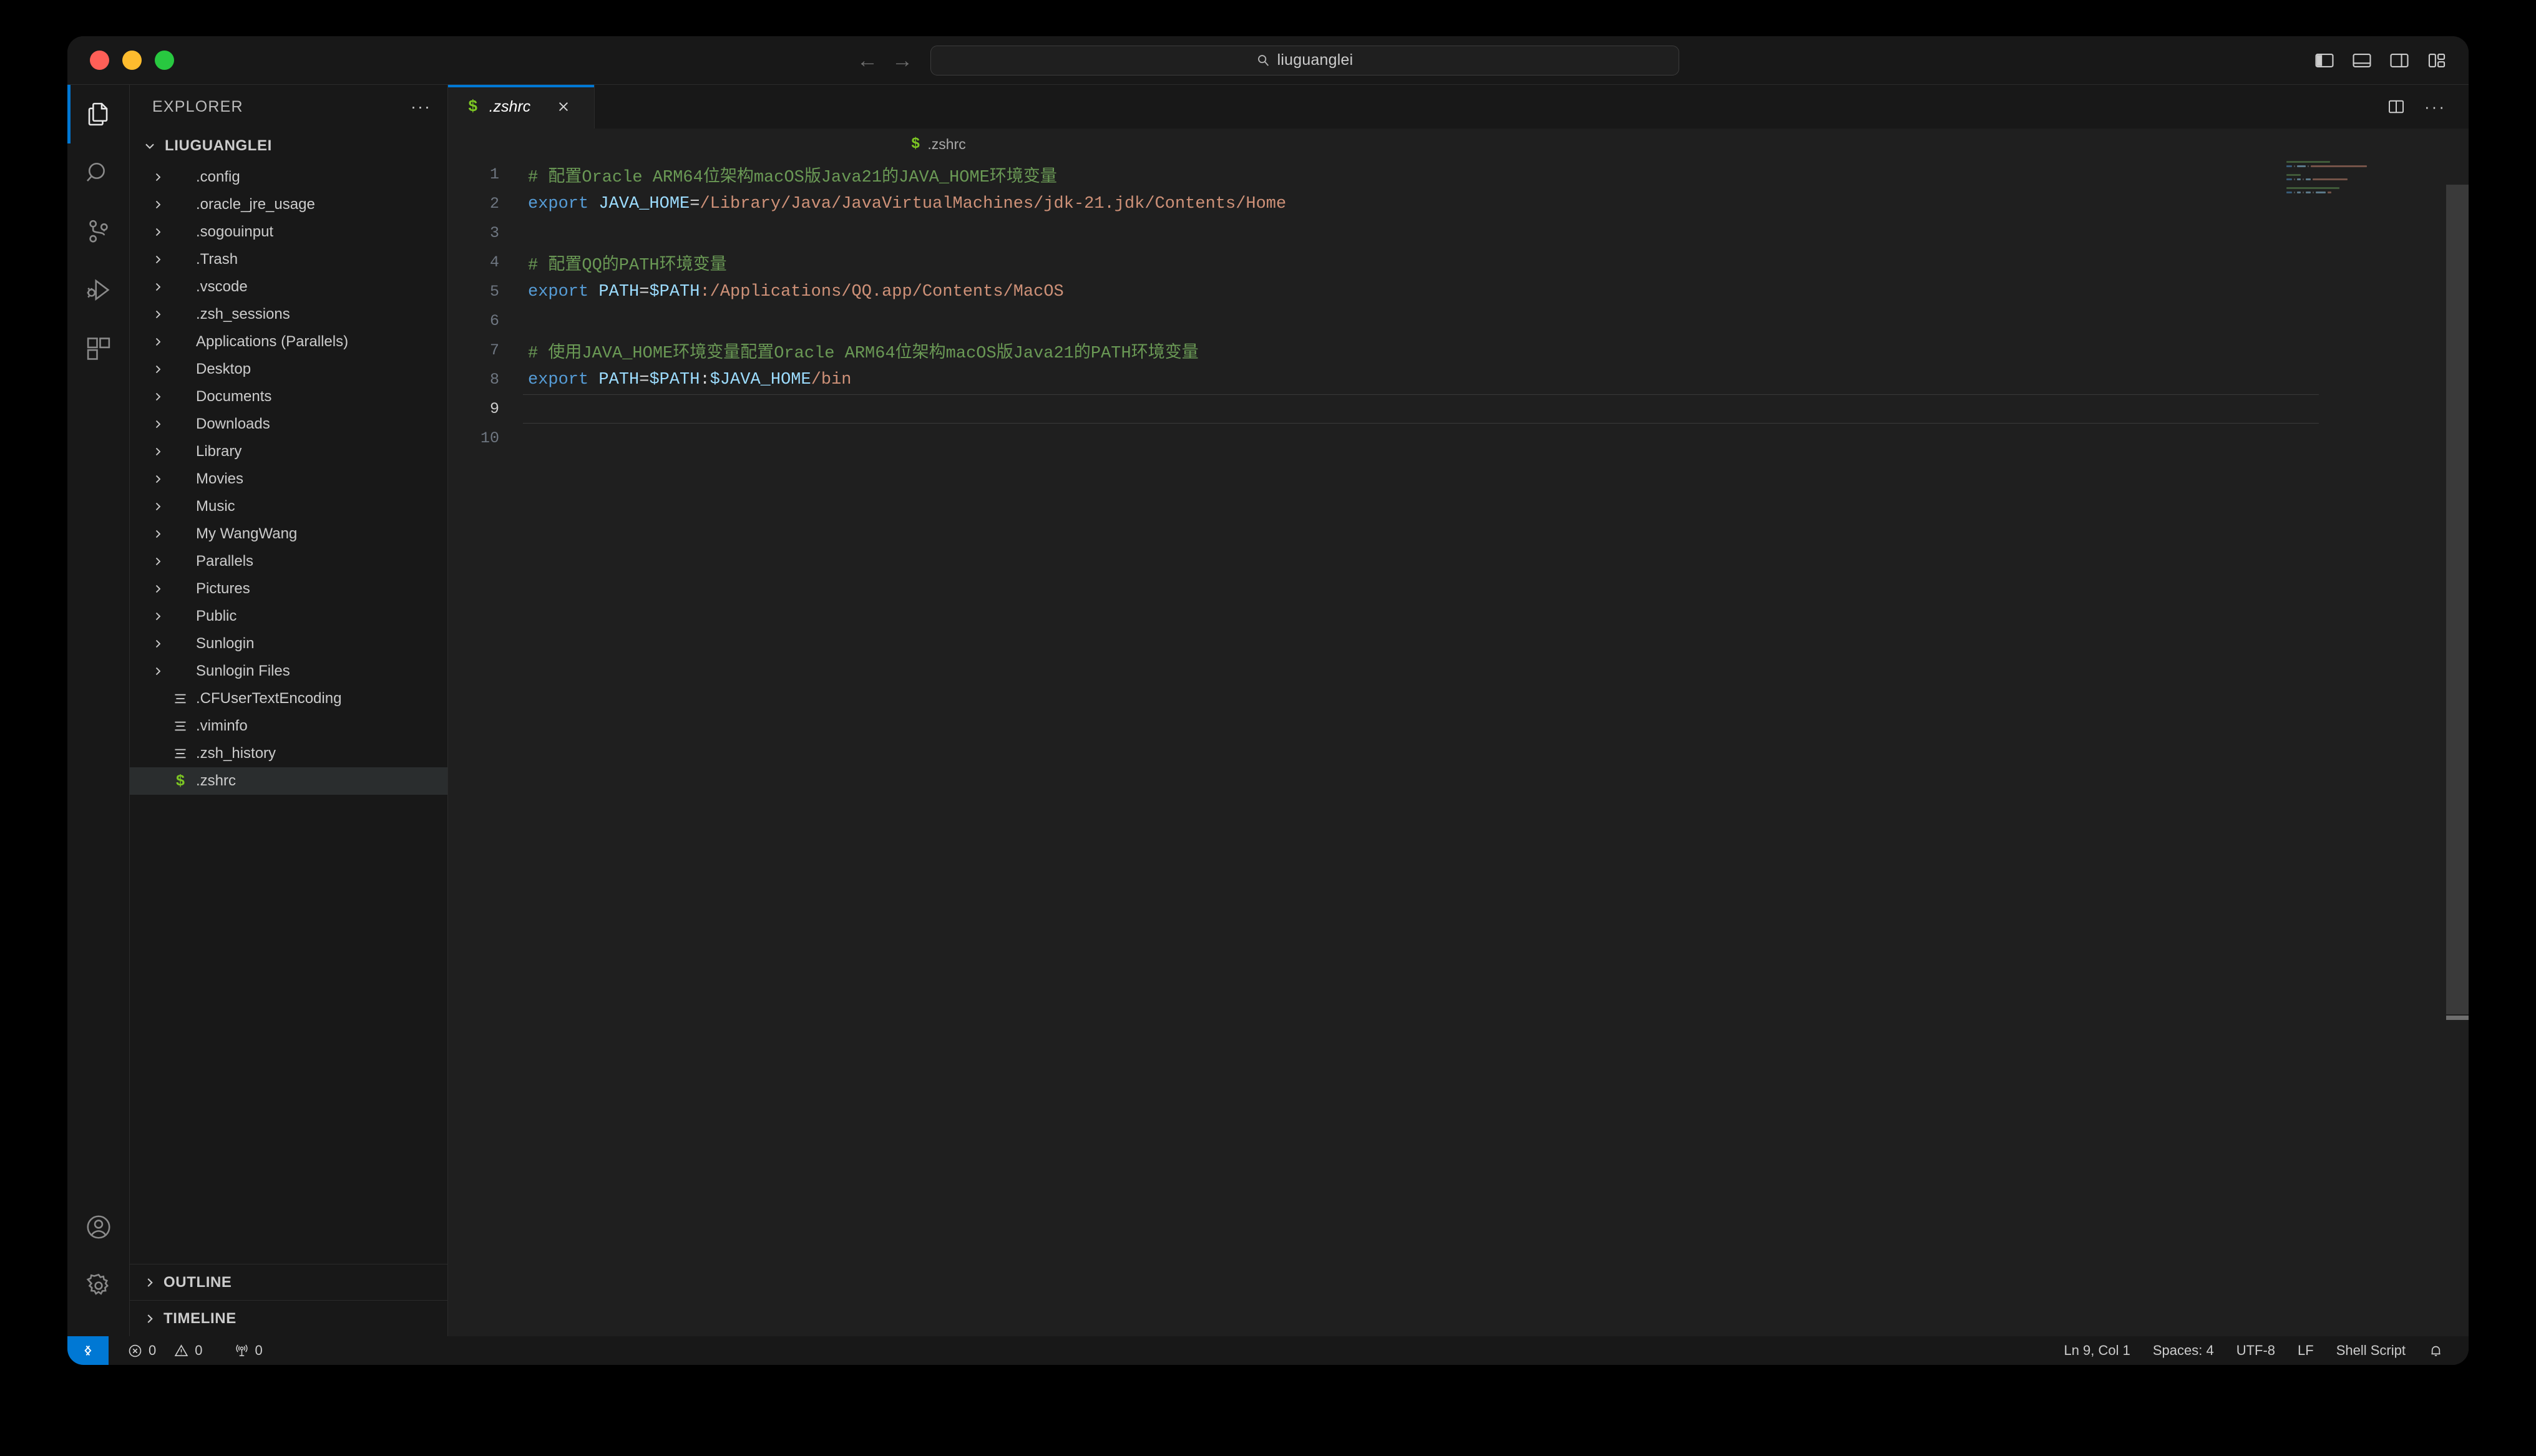 This screenshot has width=2536, height=1456. What do you see at coordinates (2399, 61) in the screenshot?
I see `toggle-secondary-sidebar-icon` at bounding box center [2399, 61].